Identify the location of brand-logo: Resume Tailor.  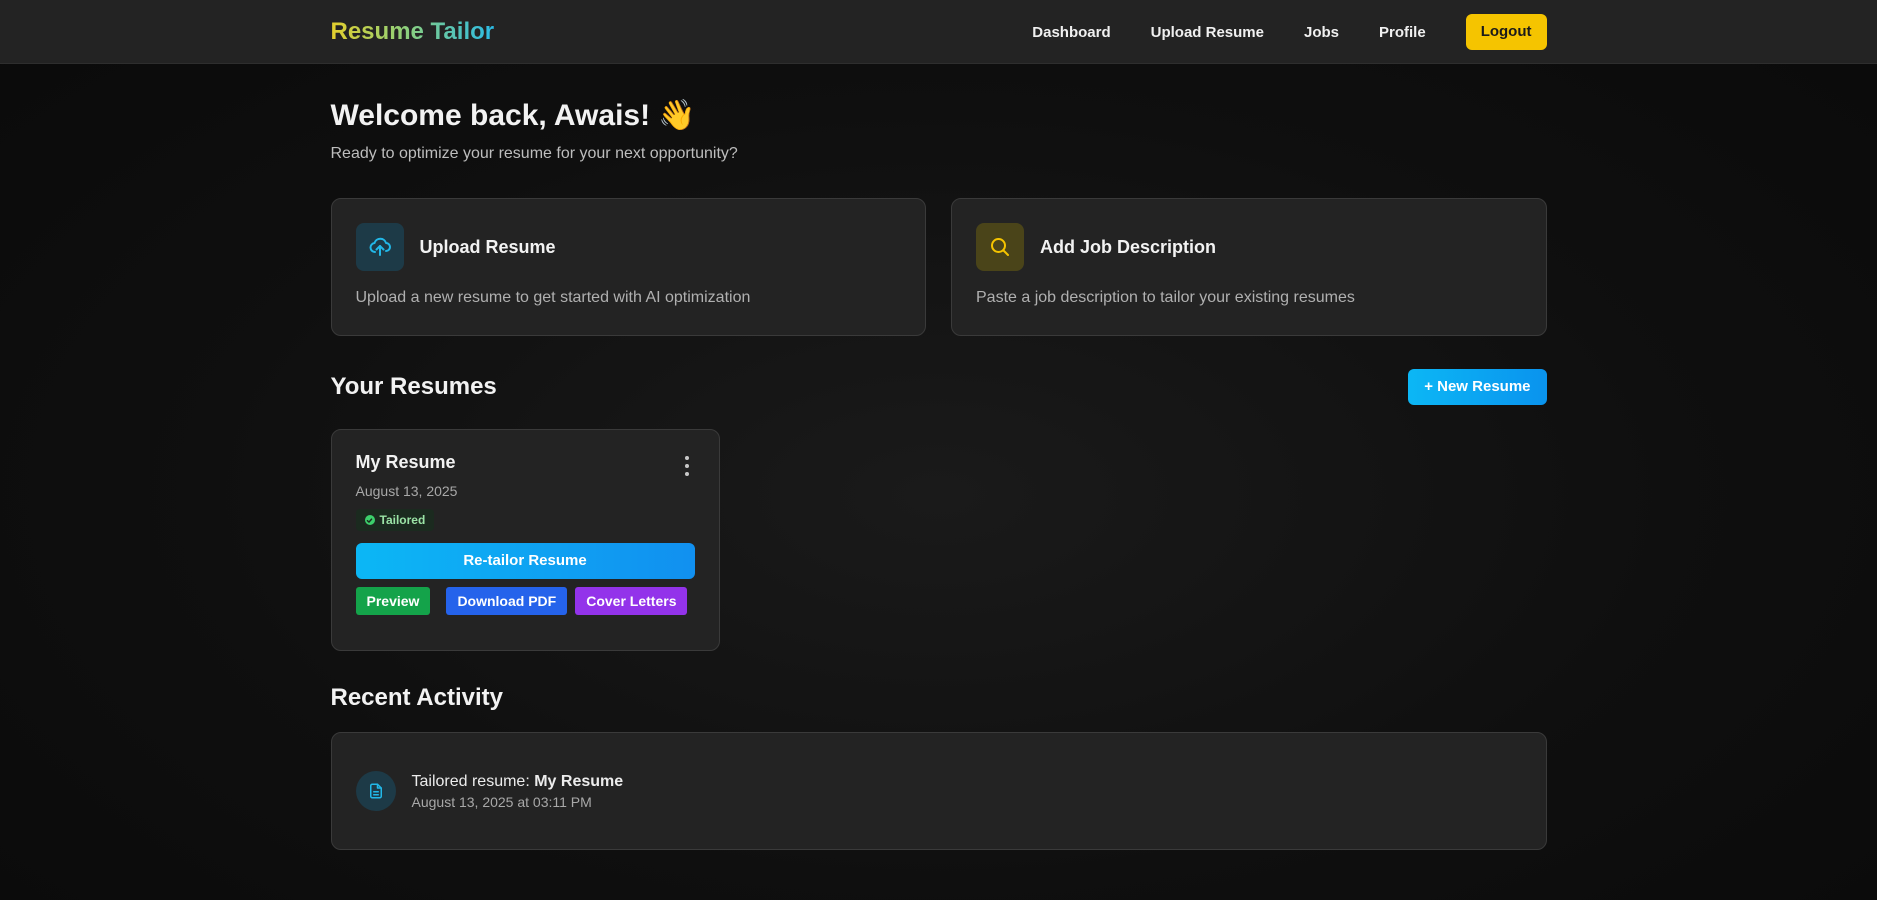
(413, 32).